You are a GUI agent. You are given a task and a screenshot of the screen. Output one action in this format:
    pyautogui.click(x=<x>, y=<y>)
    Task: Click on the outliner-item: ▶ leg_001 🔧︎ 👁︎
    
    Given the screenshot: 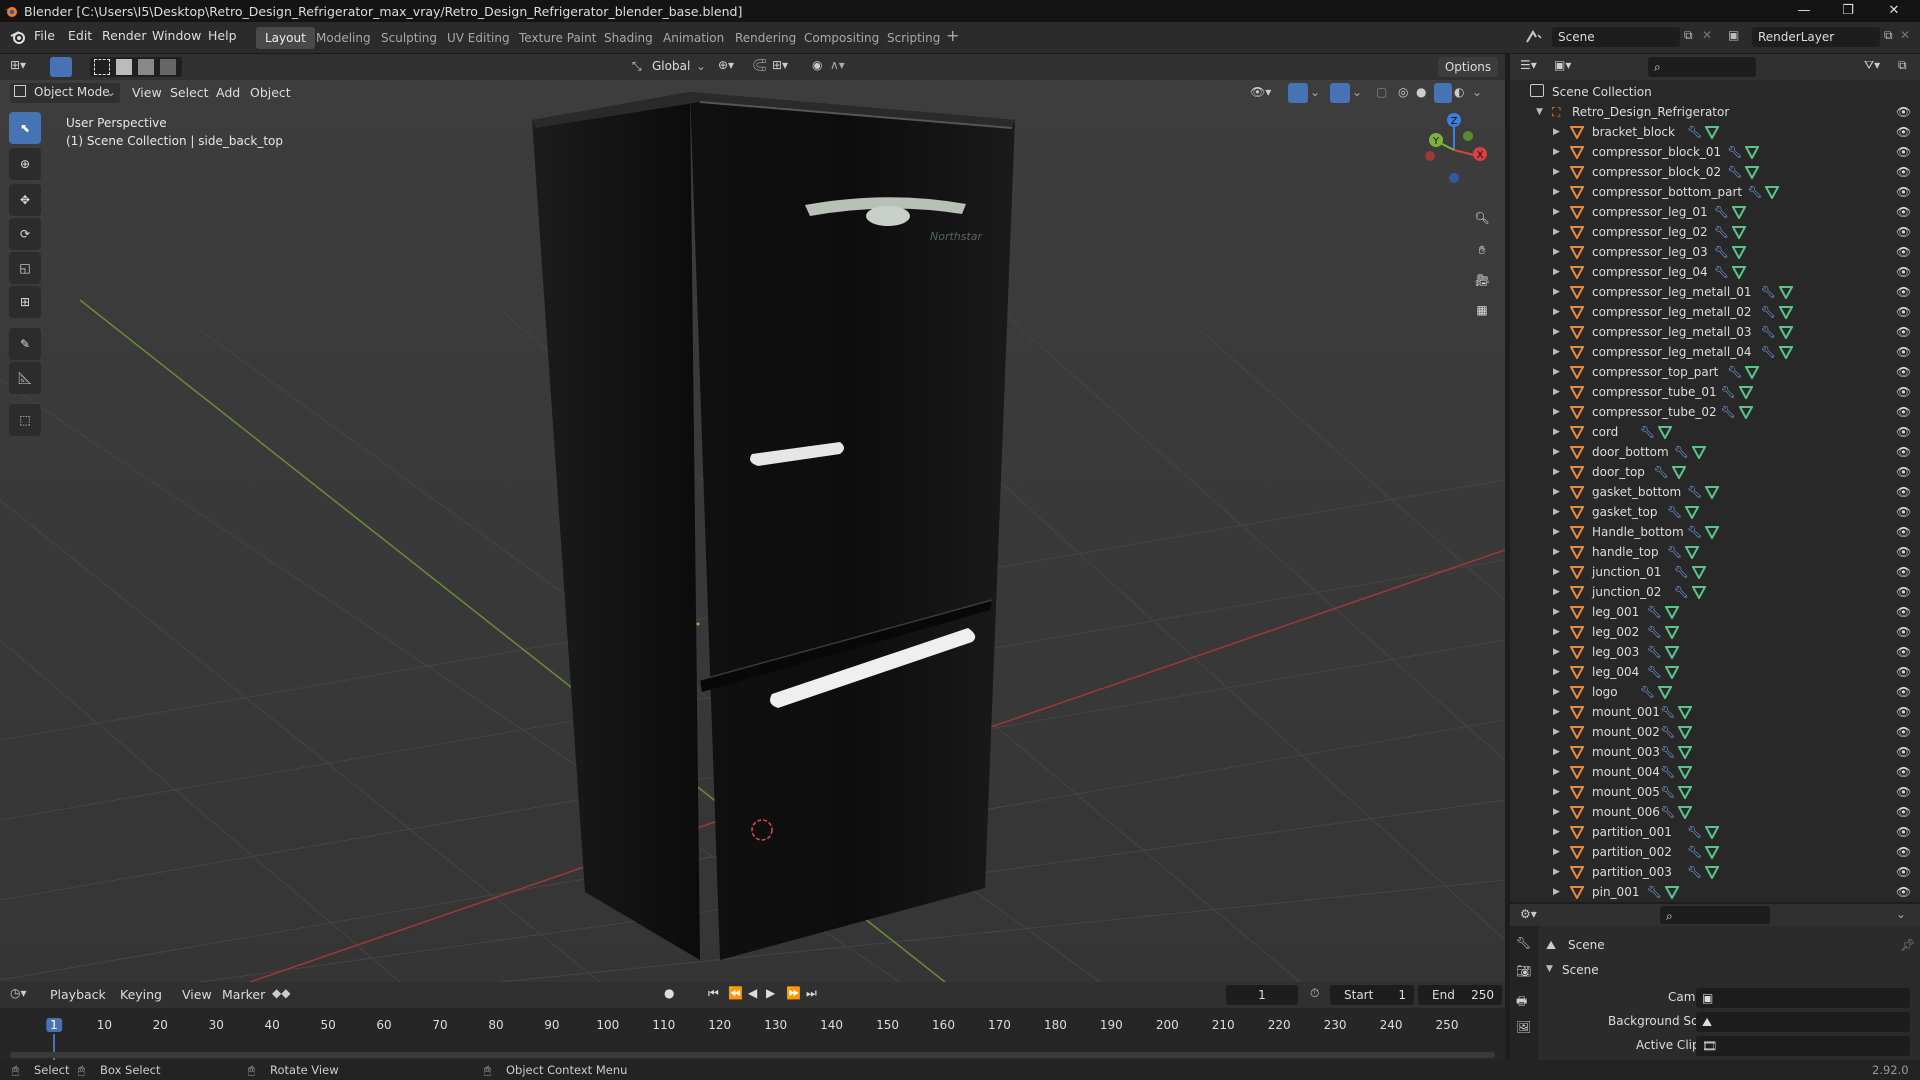 What is the action you would take?
    pyautogui.click(x=1715, y=612)
    